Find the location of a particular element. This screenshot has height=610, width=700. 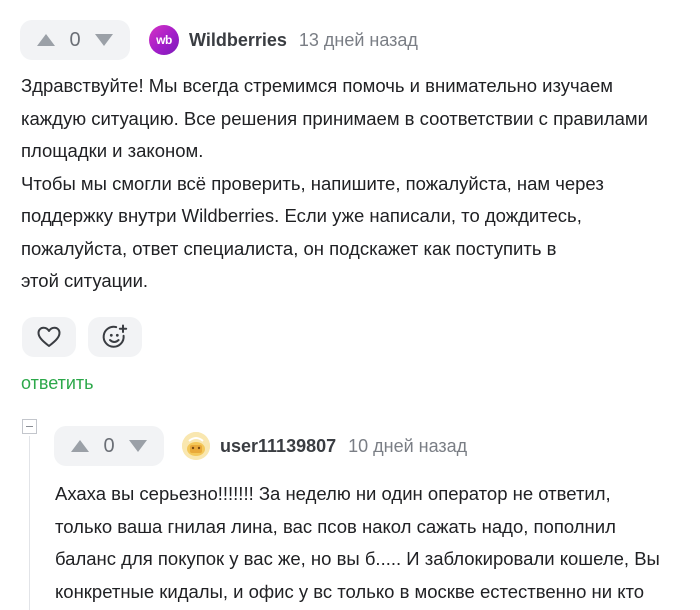

comment-author-row: user11139807 10 дней назад is located at coordinates (324, 446).